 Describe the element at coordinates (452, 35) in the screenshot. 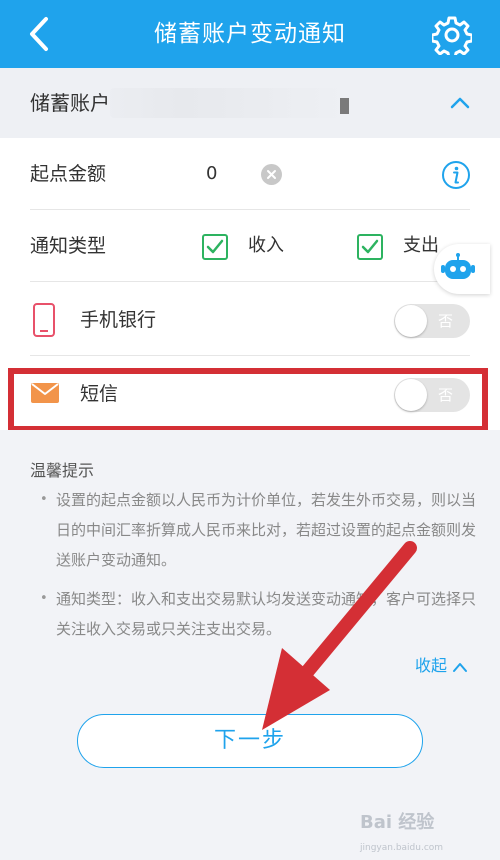

I see `gear-icon` at that location.